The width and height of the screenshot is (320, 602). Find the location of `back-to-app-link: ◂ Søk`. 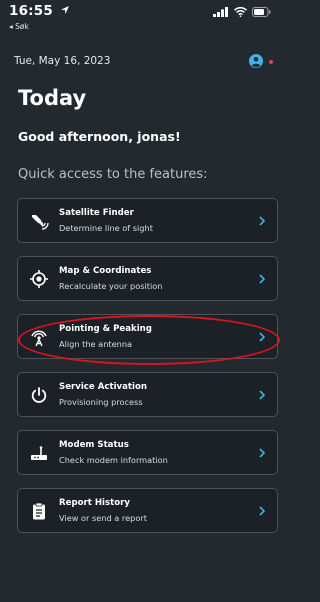

back-to-app-link: ◂ Søk is located at coordinates (19, 26).